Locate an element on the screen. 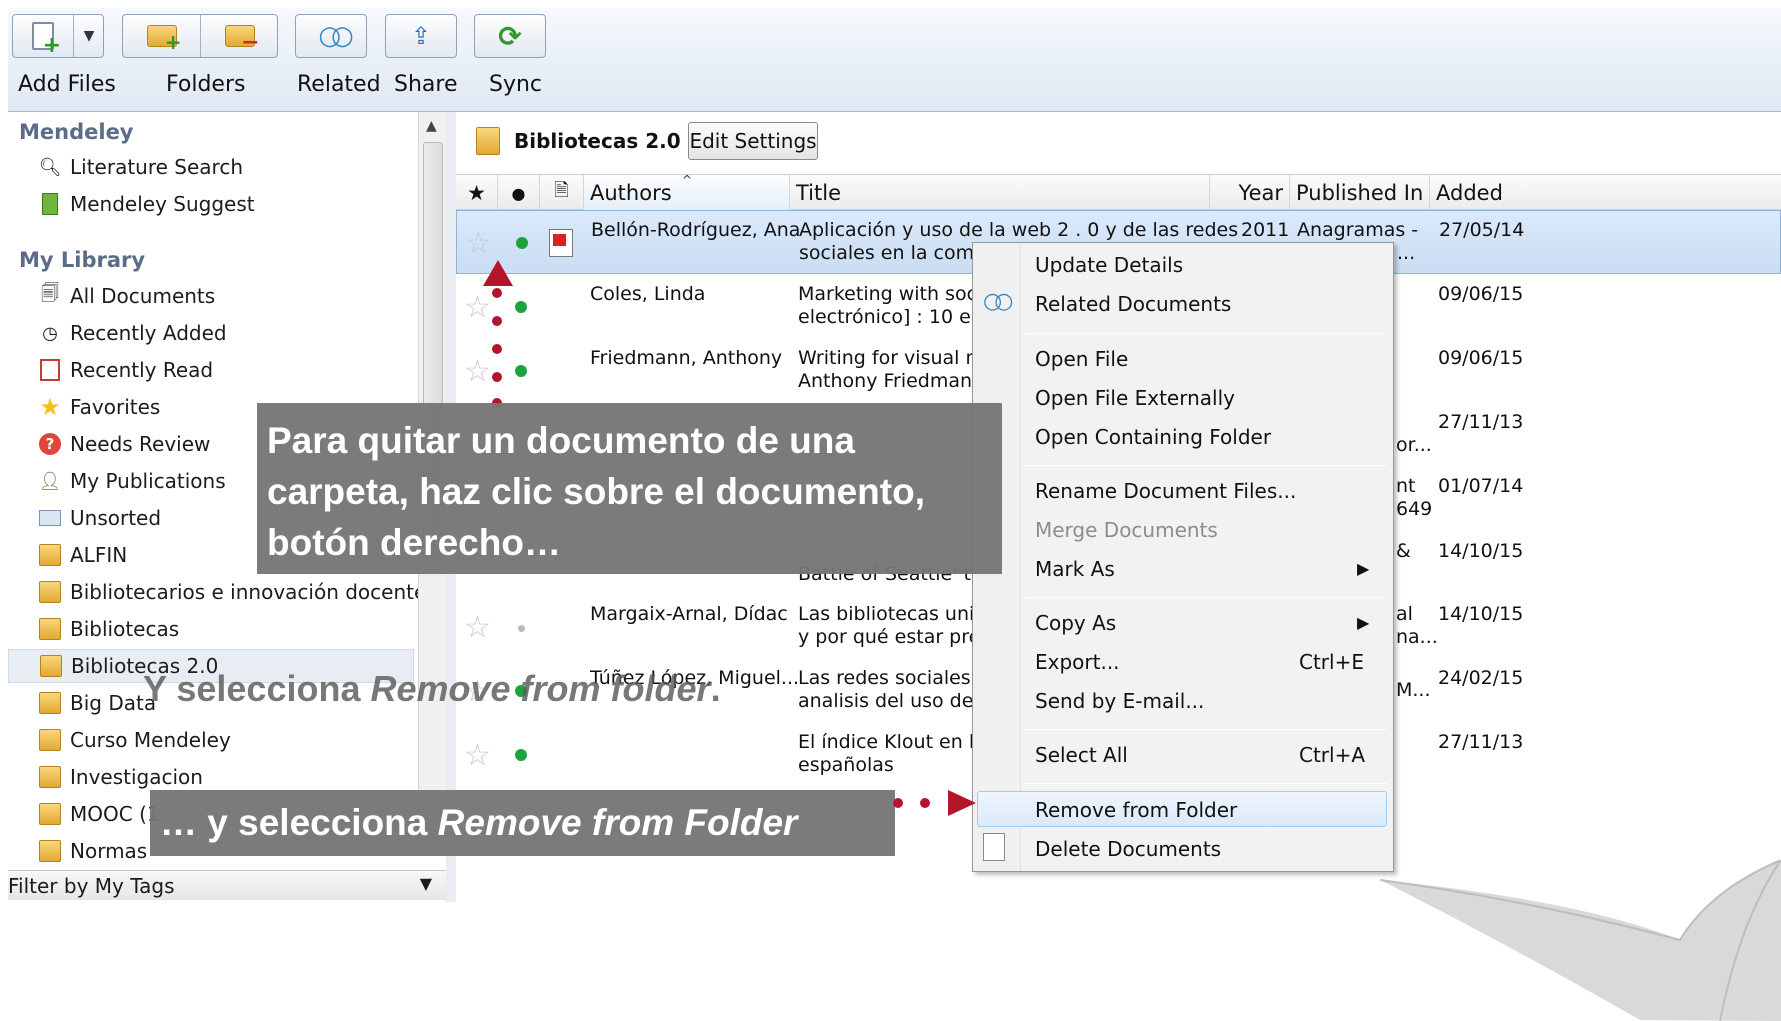  sidebar-folder-bibliotecas: Bibliotecas is located at coordinates (108, 629).